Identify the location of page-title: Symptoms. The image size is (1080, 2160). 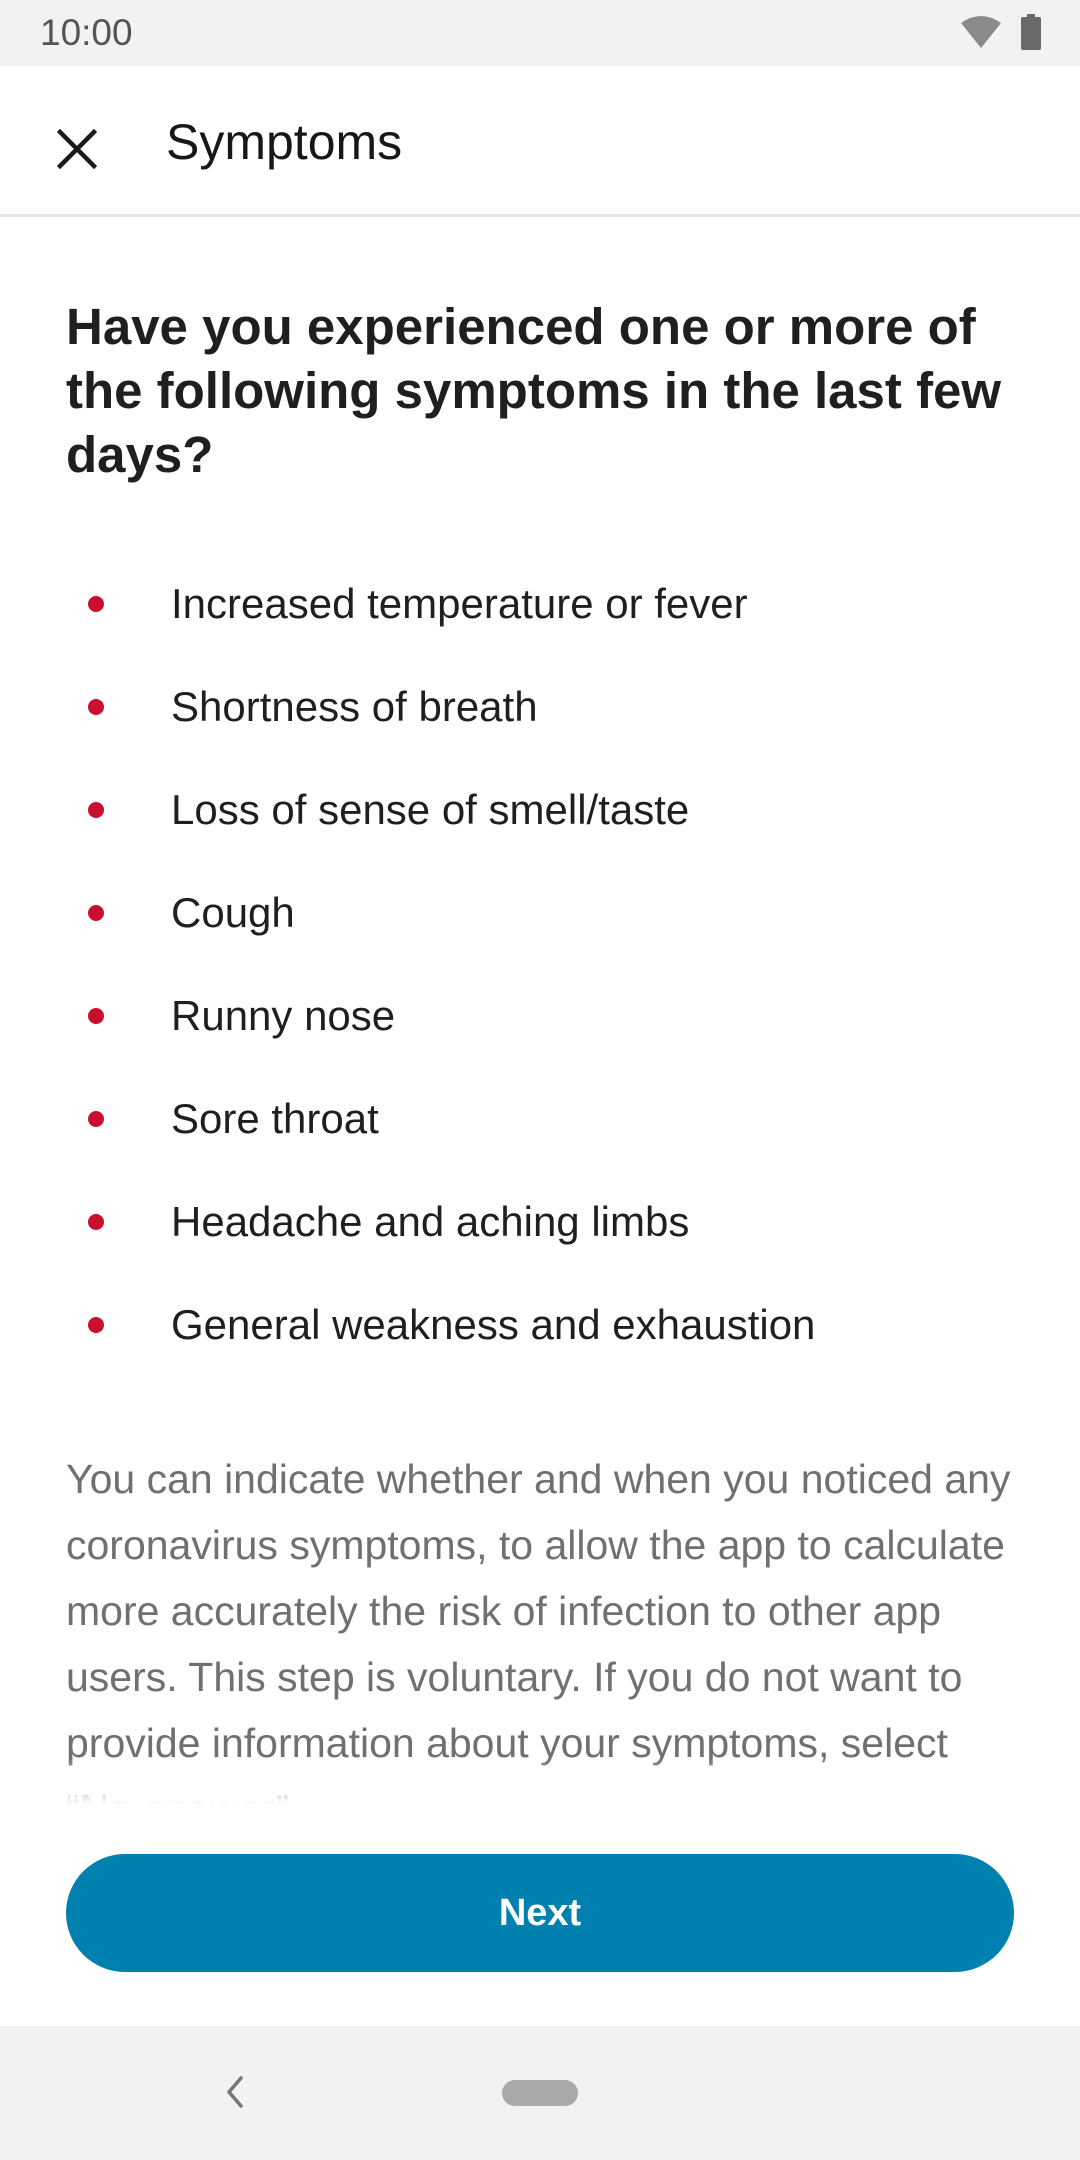
(284, 142).